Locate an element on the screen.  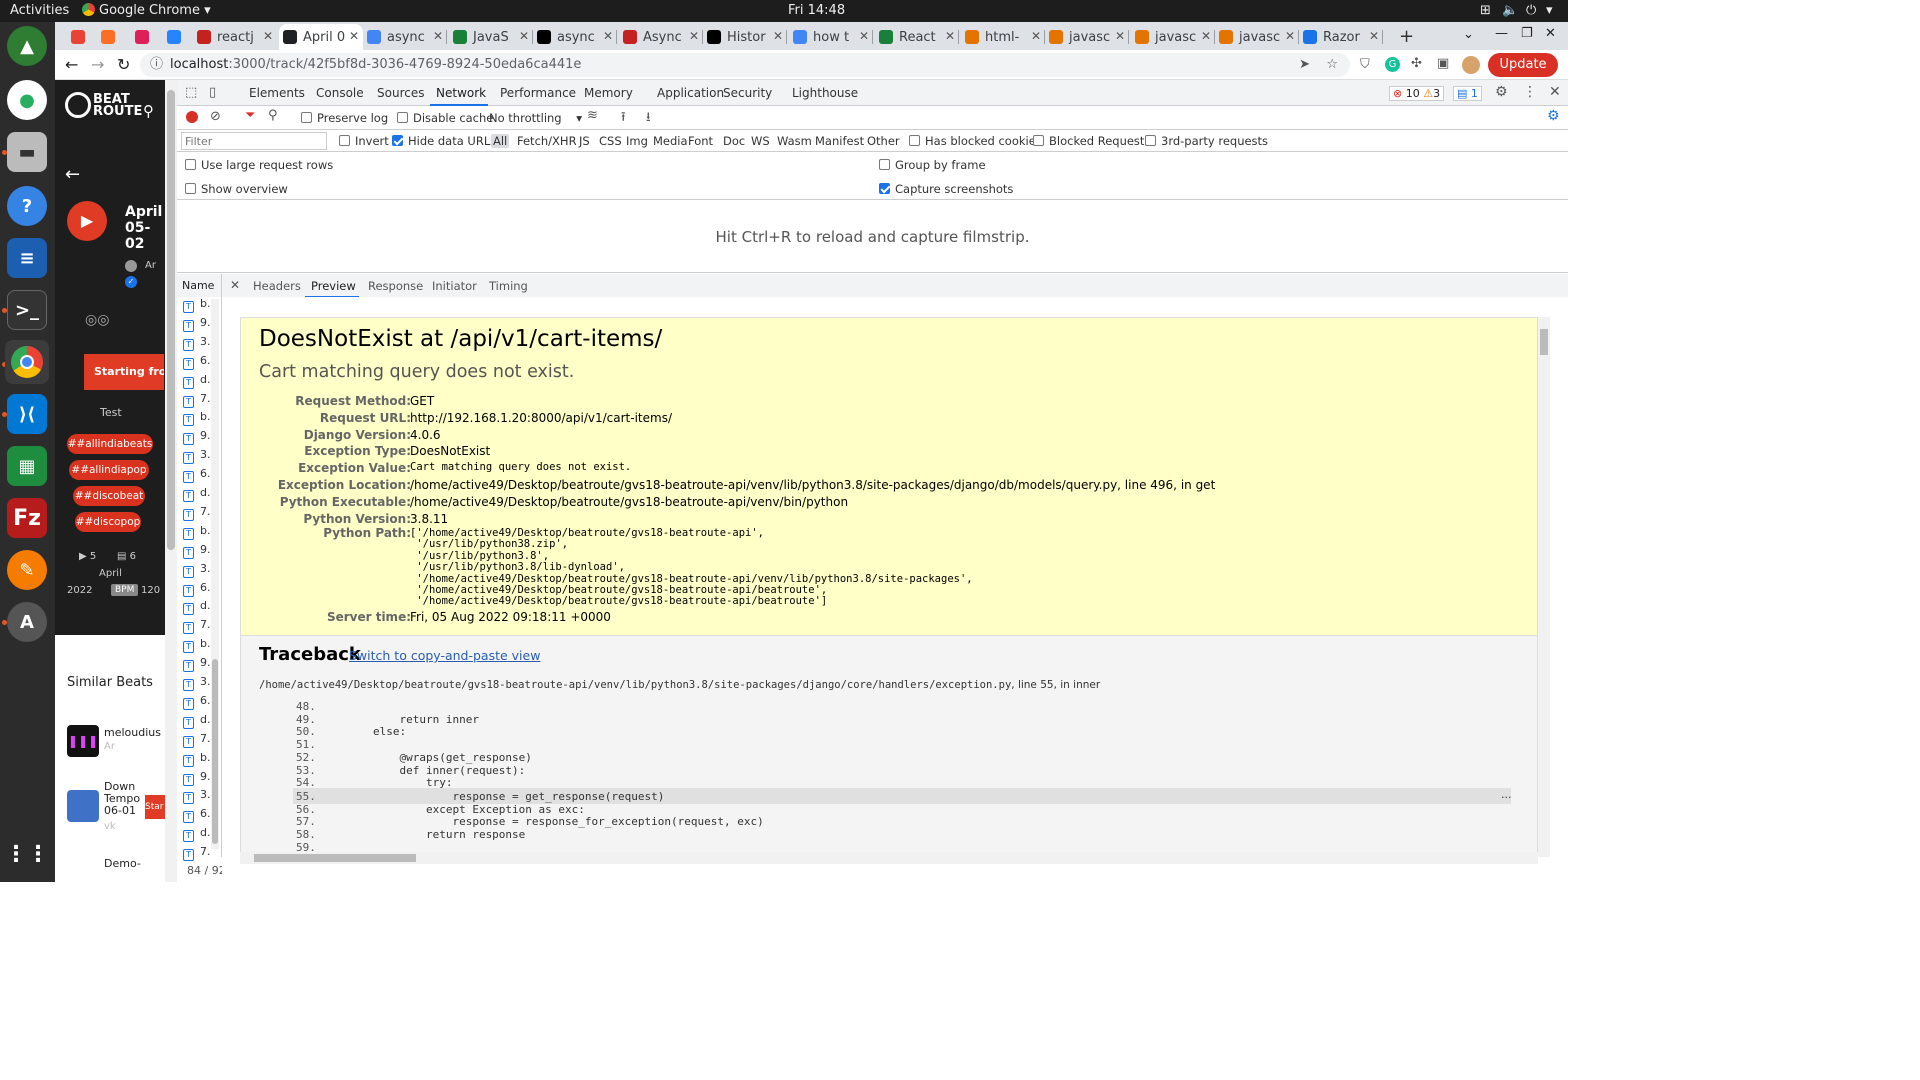
clock: Fri 14:48 is located at coordinates (816, 10).